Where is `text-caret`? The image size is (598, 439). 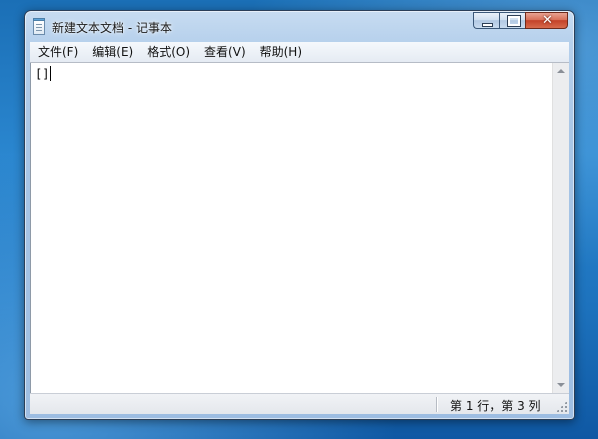
text-caret is located at coordinates (51, 73).